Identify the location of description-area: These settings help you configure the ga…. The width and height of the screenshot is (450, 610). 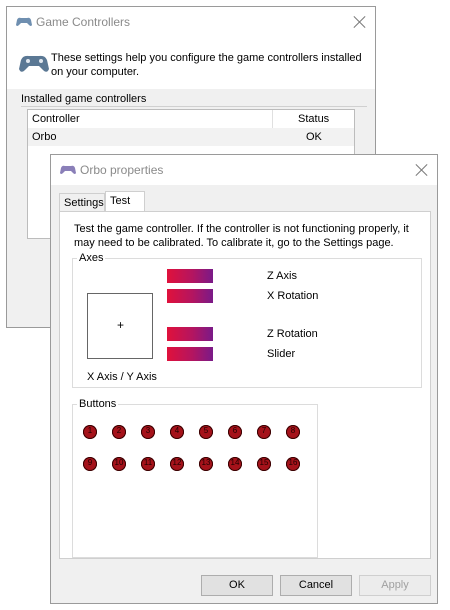
(191, 63).